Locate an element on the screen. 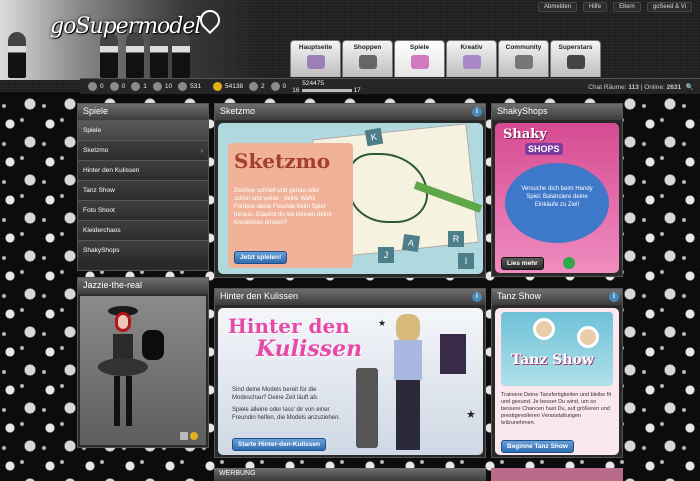 The width and height of the screenshot is (700, 481). level-to: 17 is located at coordinates (357, 90).